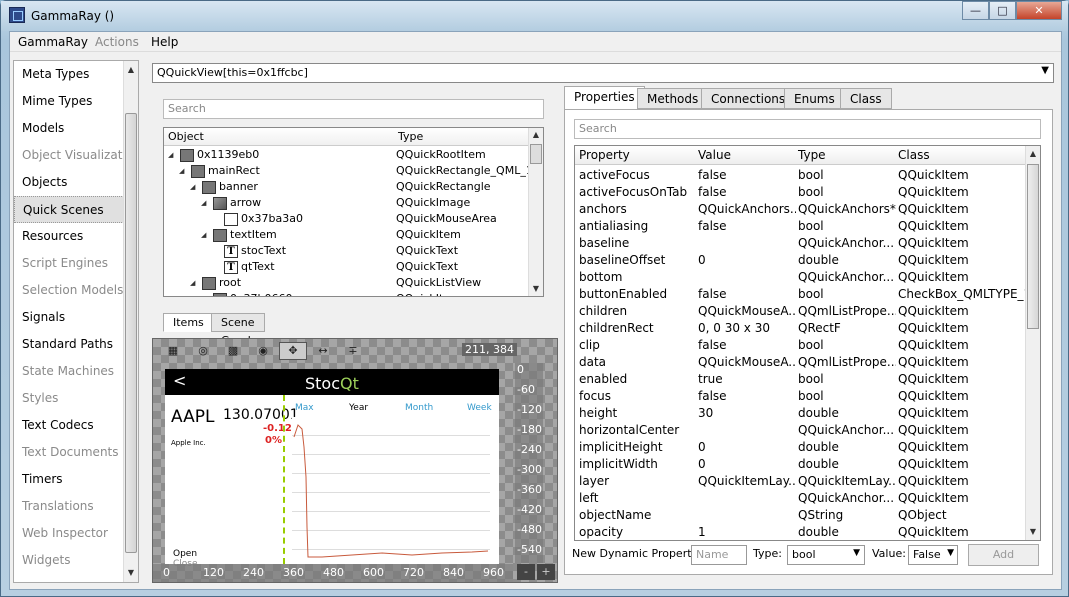  Describe the element at coordinates (975, 10) in the screenshot. I see `minimize-button: —` at that location.